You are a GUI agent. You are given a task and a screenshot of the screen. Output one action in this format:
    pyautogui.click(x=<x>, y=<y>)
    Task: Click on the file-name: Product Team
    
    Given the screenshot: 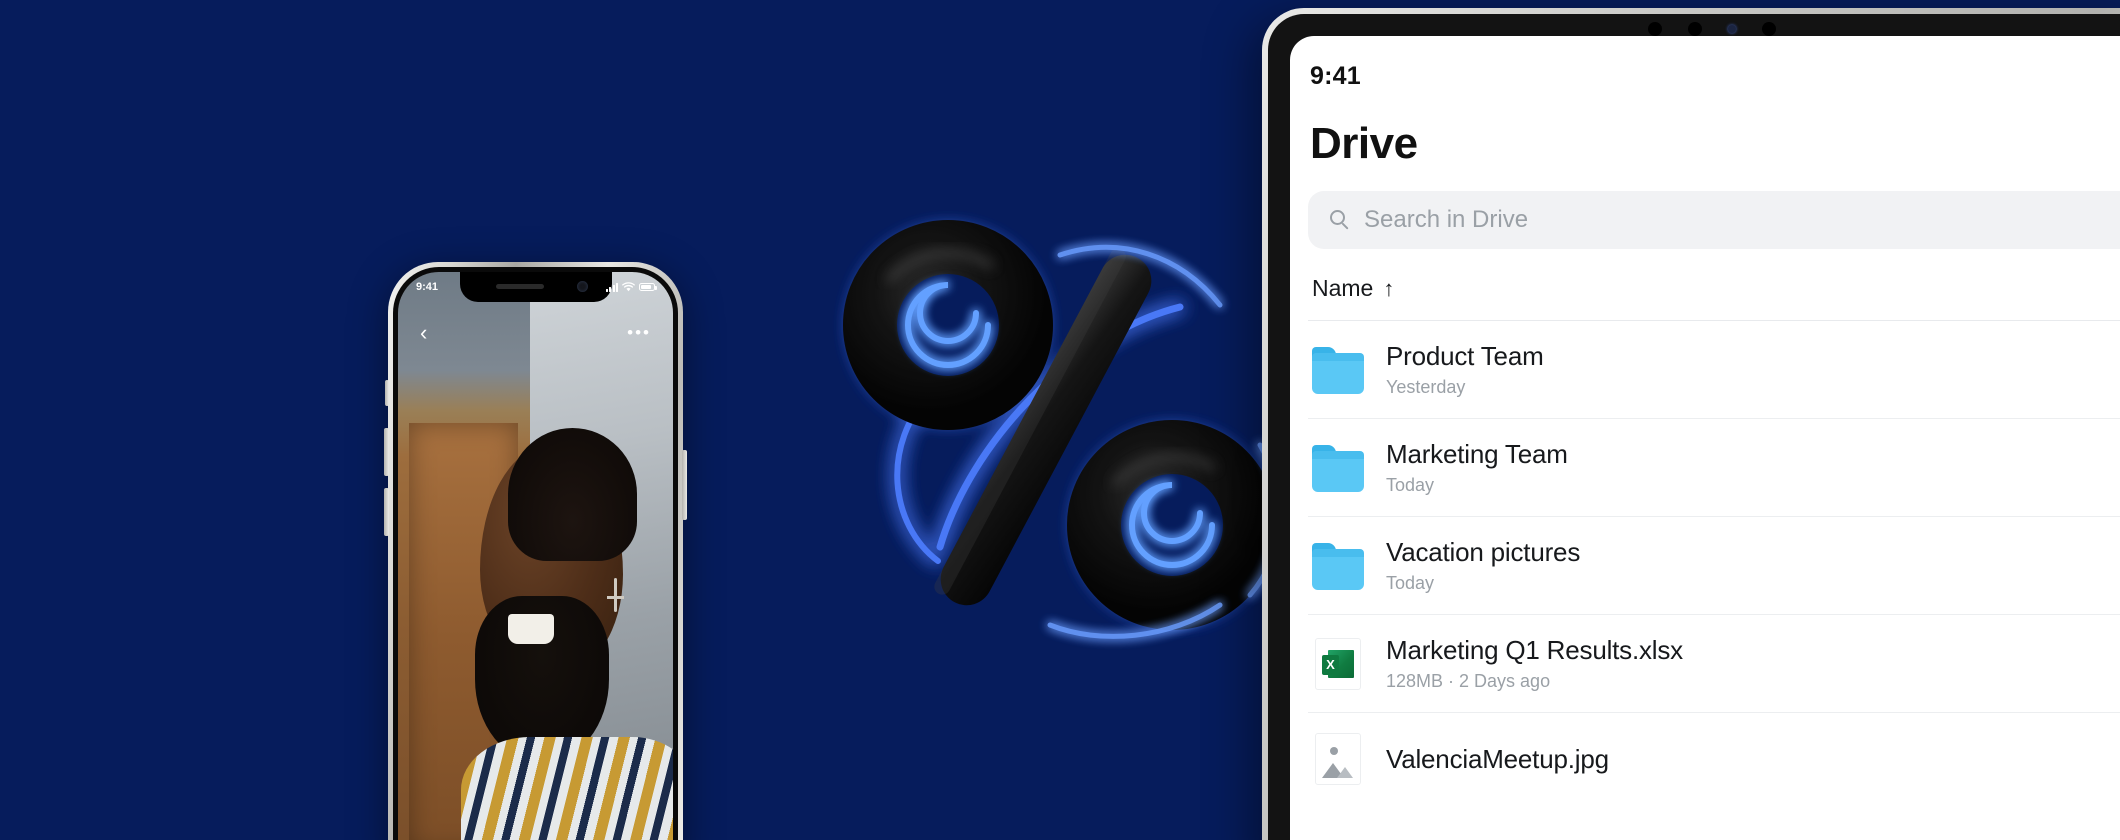 What is the action you would take?
    pyautogui.click(x=1465, y=356)
    